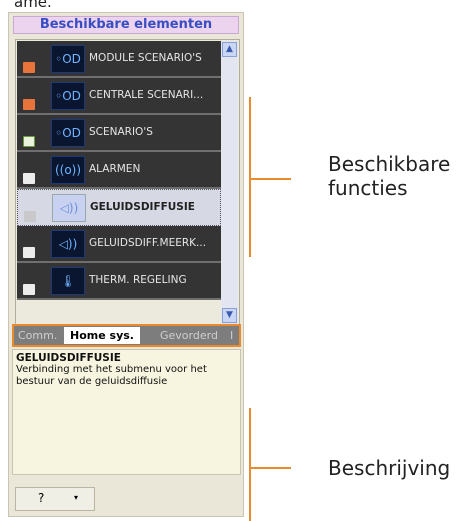 This screenshot has width=467, height=521. I want to click on list-item-sound-diffusion: ◁)) GELUIDSDIFFUSIE, so click(119, 207).